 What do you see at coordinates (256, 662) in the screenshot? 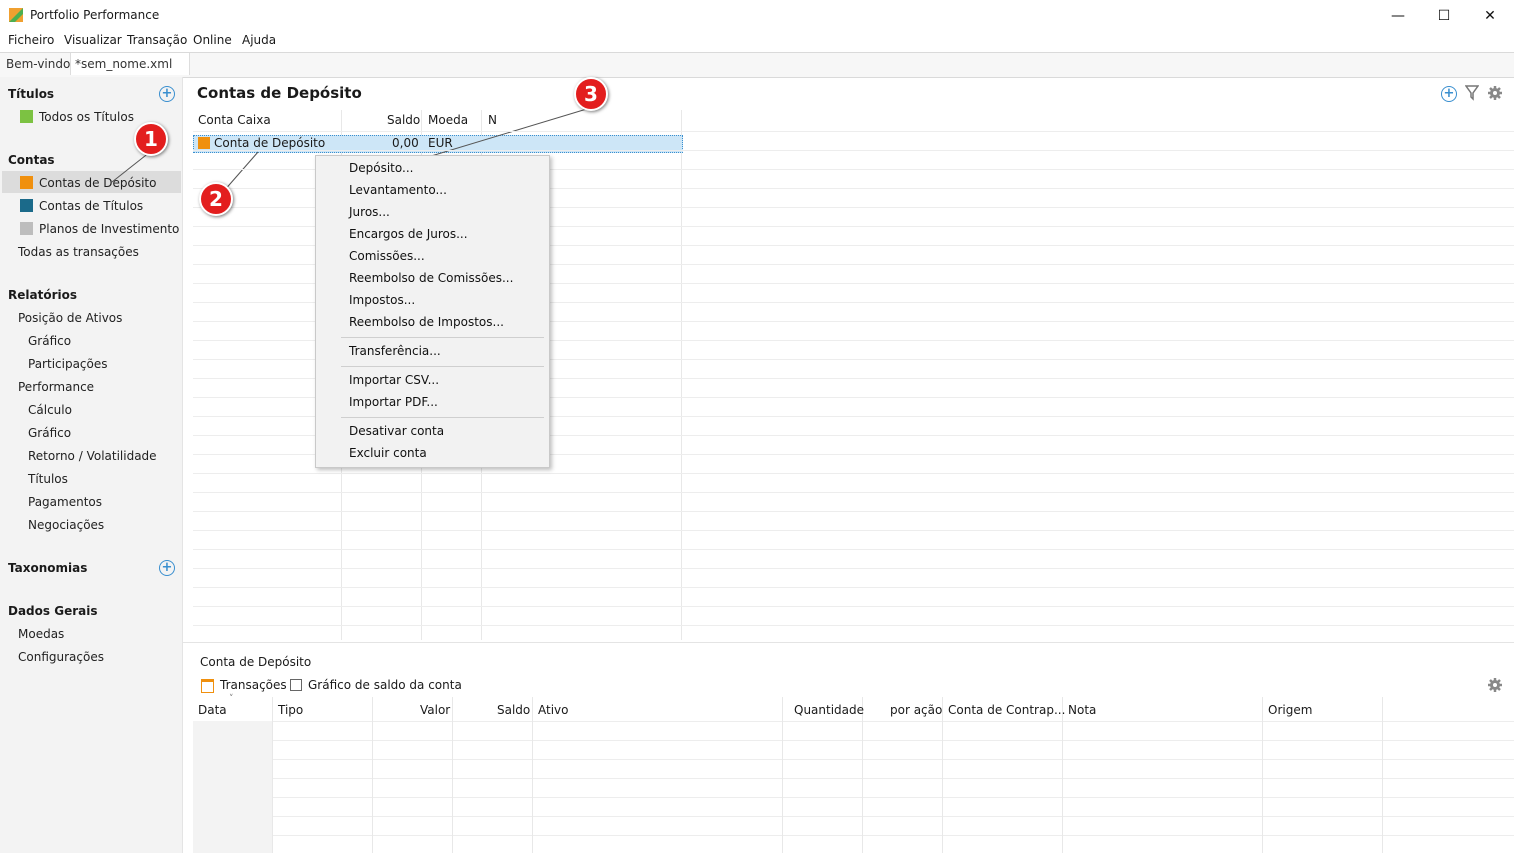
I see `bottom-panel-title: Conta de Depósito` at bounding box center [256, 662].